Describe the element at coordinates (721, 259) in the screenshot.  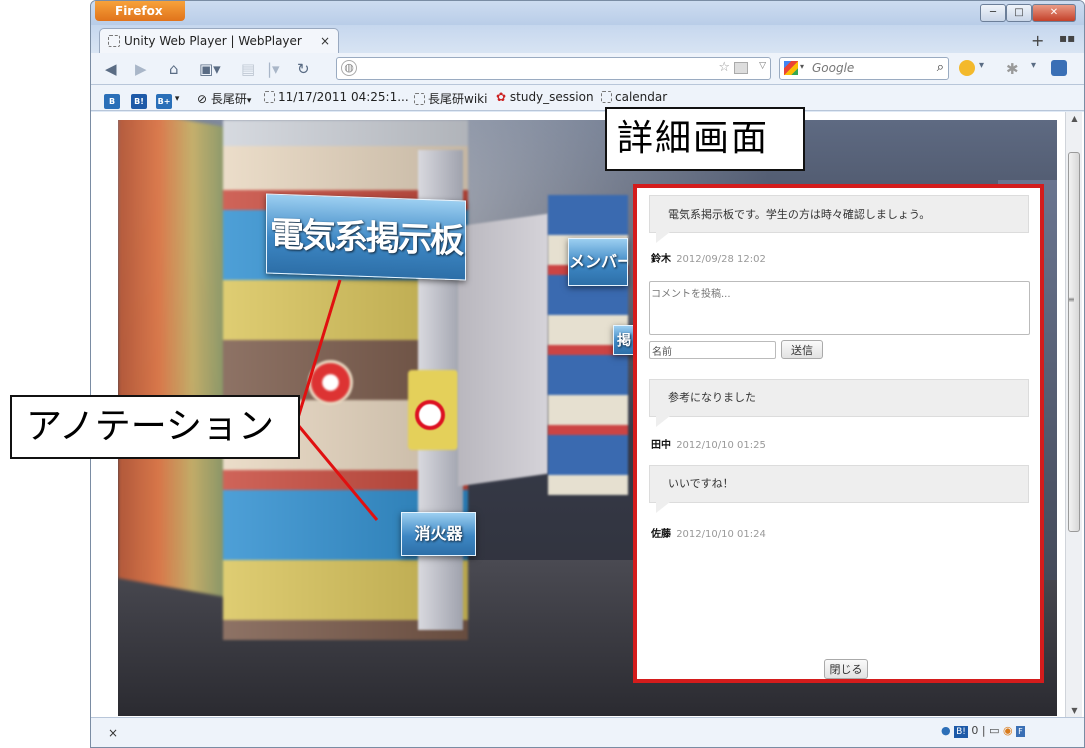
I see `comment-time: 2012/09/28 12:02` at that location.